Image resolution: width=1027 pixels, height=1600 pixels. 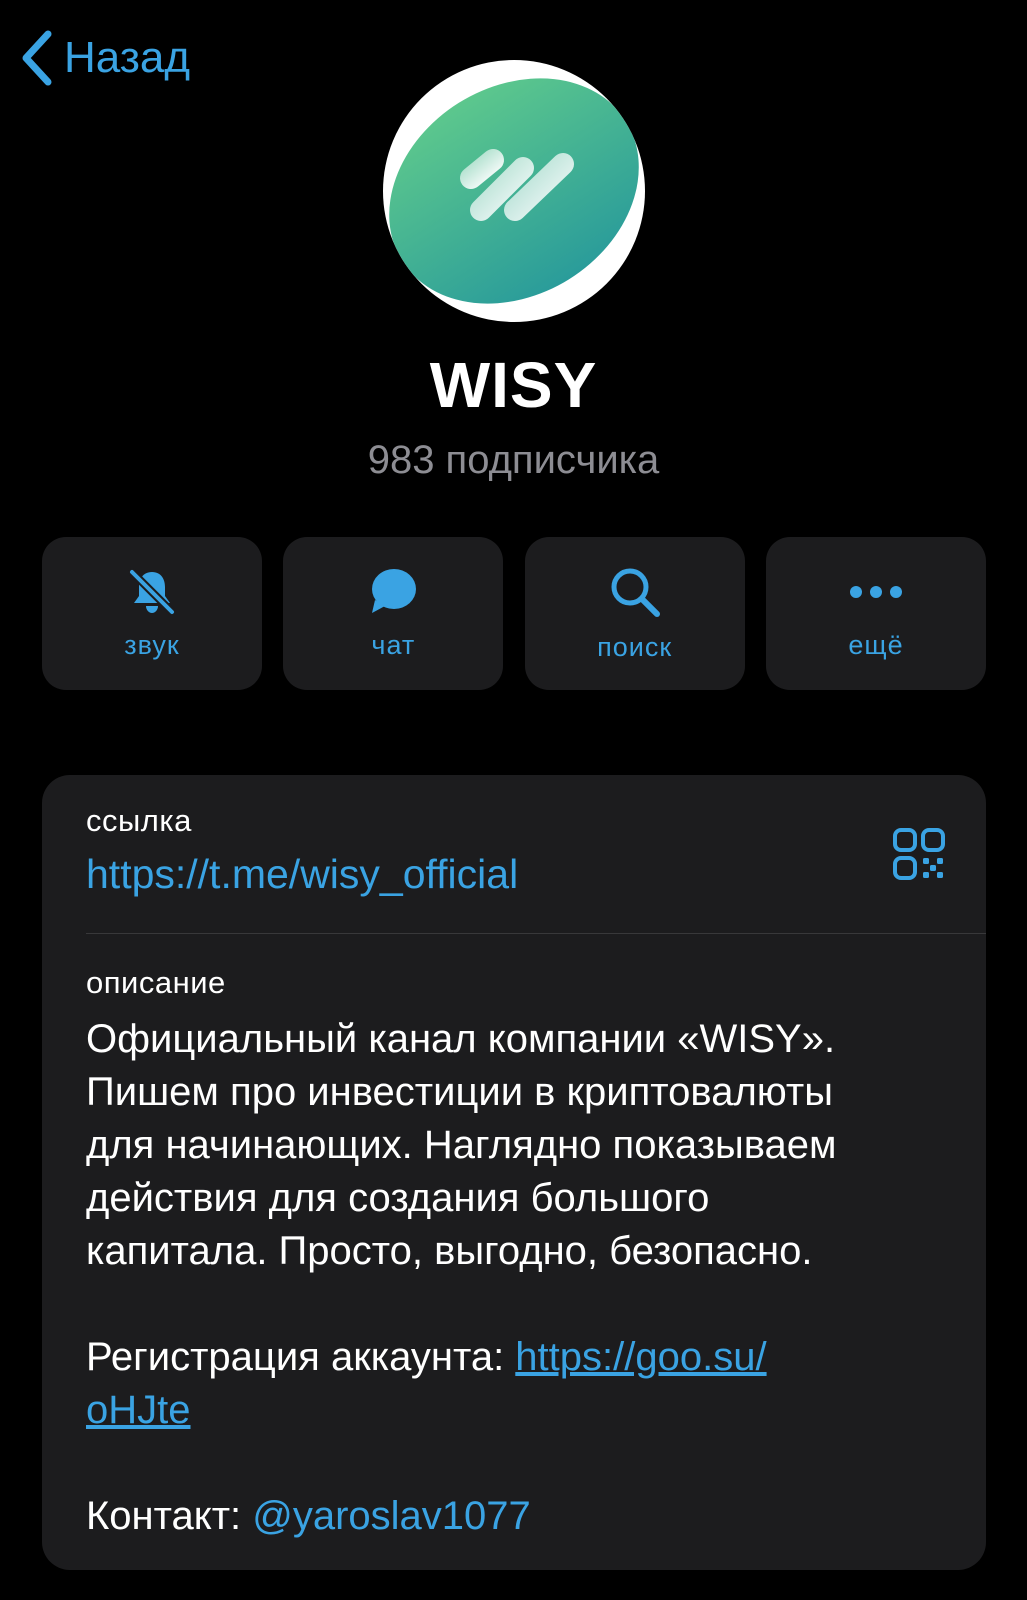 What do you see at coordinates (138, 1410) in the screenshot?
I see `registration-link-continued: oHJte` at bounding box center [138, 1410].